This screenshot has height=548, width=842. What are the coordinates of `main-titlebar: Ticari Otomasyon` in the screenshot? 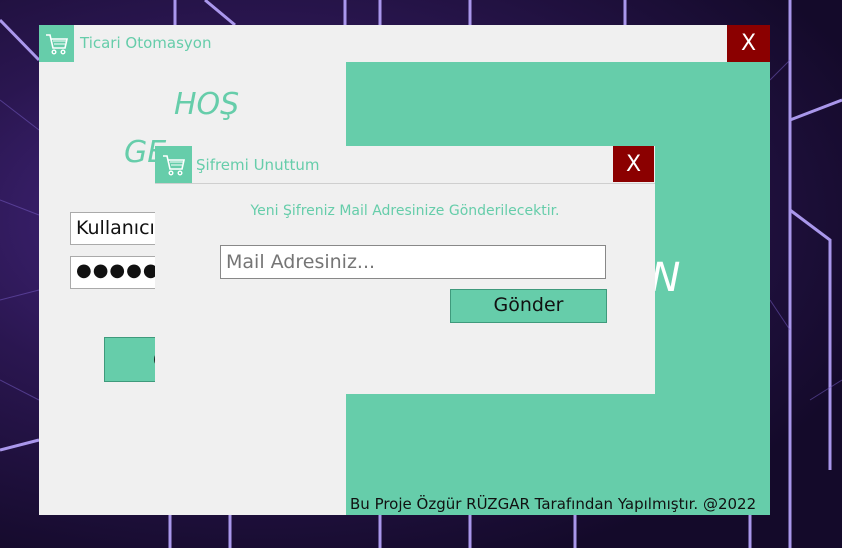 It's located at (404, 43).